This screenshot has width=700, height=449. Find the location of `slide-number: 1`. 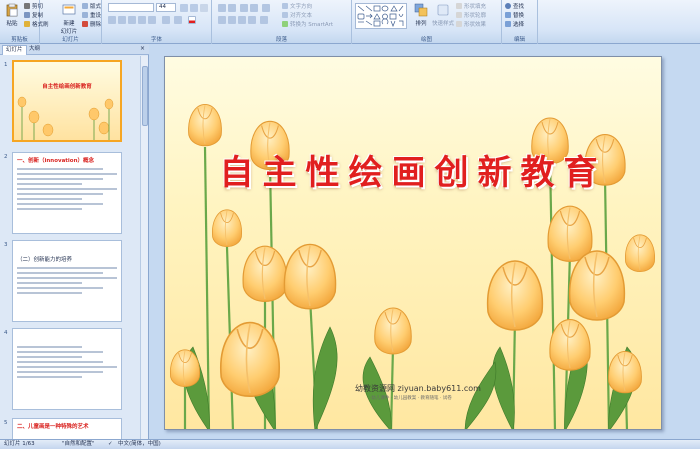

slide-number: 1 is located at coordinates (6, 65).